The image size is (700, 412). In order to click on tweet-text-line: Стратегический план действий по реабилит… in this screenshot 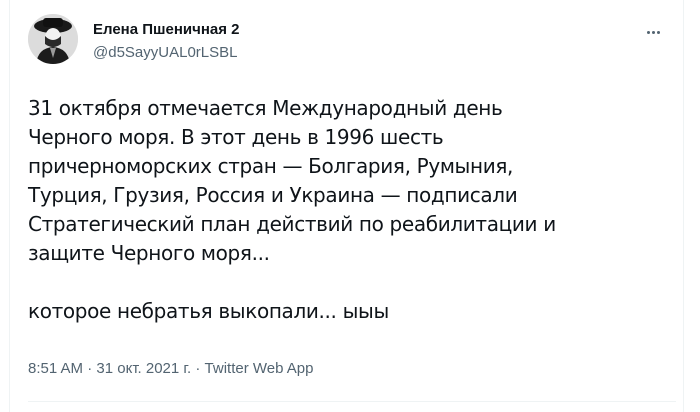, I will do `click(292, 224)`.